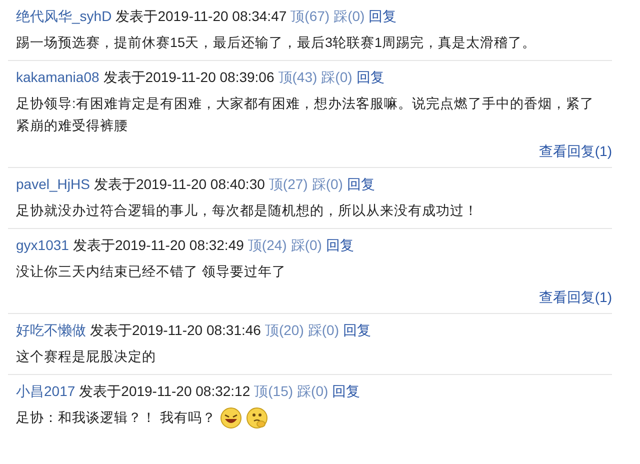 The width and height of the screenshot is (640, 464). What do you see at coordinates (46, 391) in the screenshot?
I see `username-link: 小昌2017` at bounding box center [46, 391].